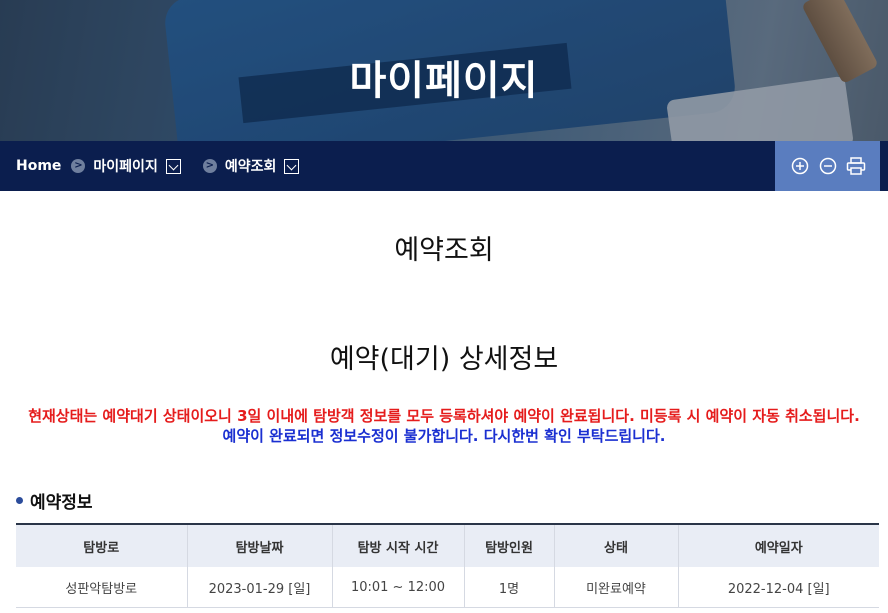 Image resolution: width=888 pixels, height=613 pixels. Describe the element at coordinates (444, 436) in the screenshot. I see `notice-info-text: 예약이 완료되면 정보수정이 불가합니다. 다시한번 확인 부탁드립니다.` at that location.